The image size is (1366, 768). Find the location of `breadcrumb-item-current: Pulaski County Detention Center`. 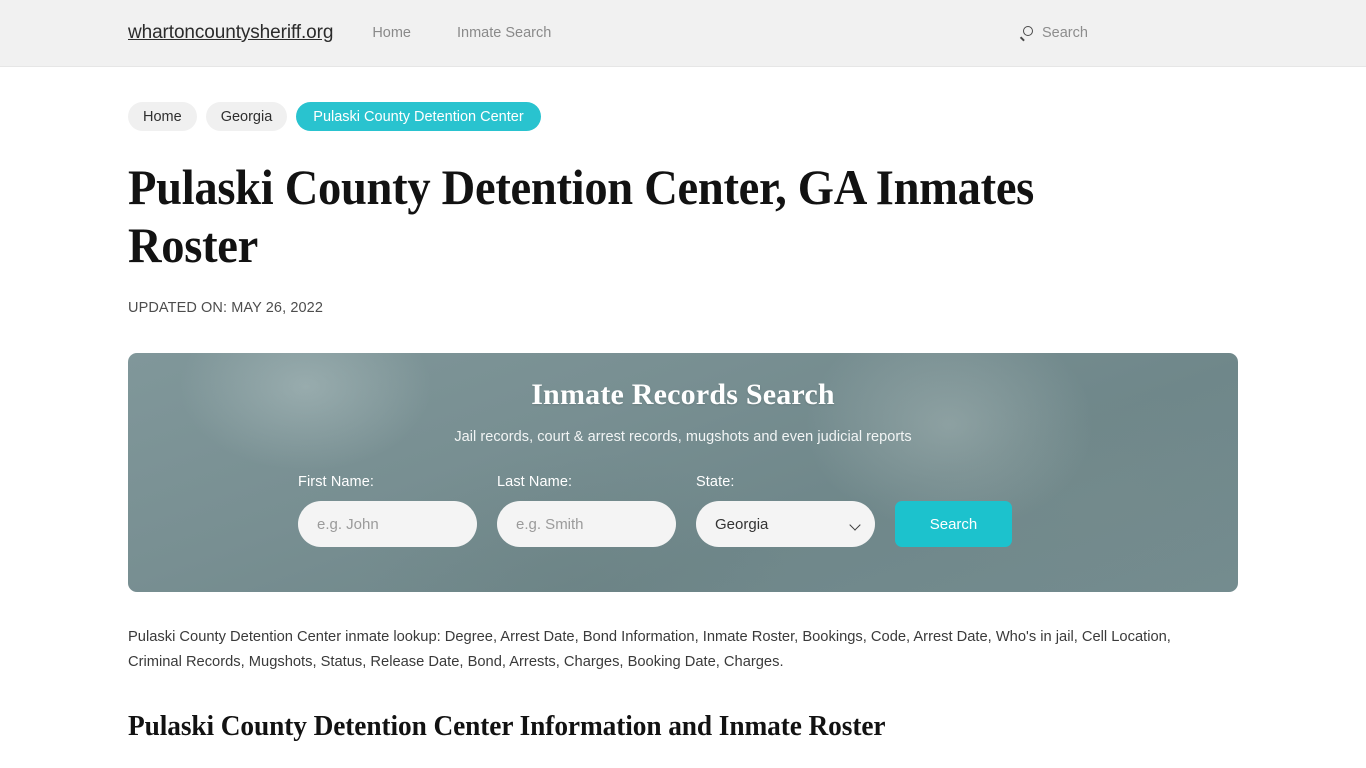

breadcrumb-item-current: Pulaski County Detention Center is located at coordinates (418, 116).